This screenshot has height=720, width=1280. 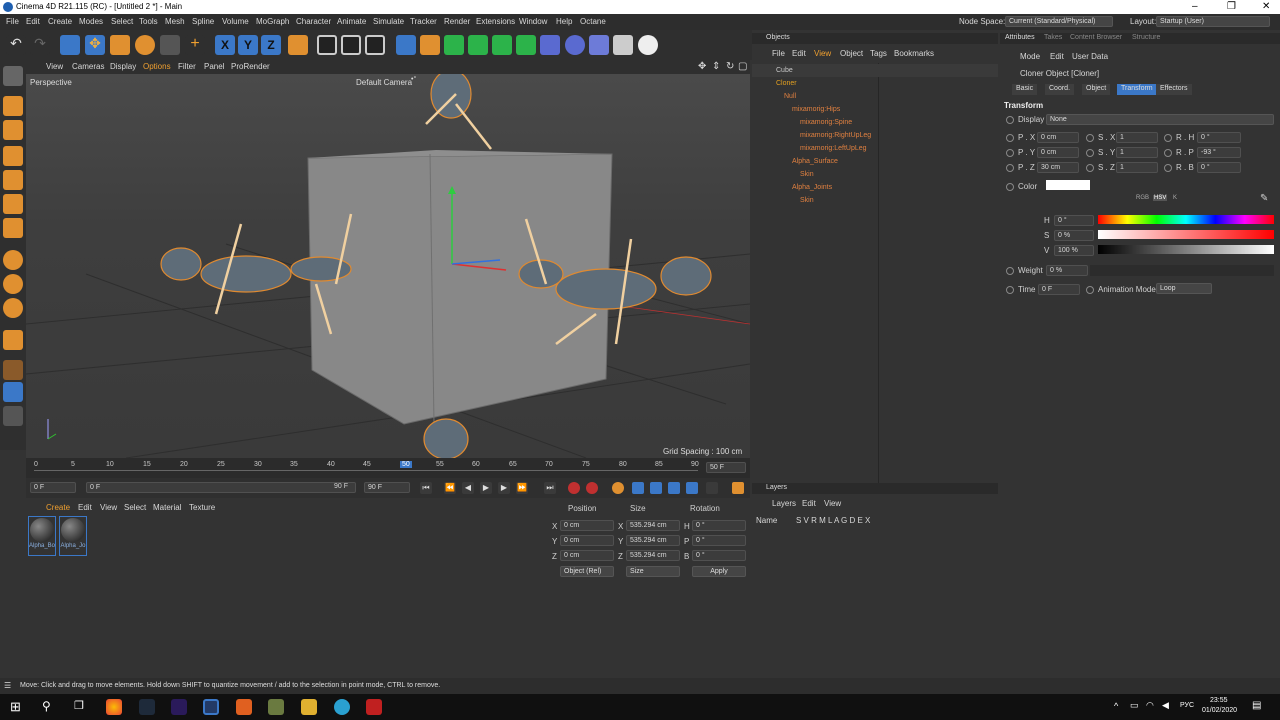 What do you see at coordinates (1059, 21) in the screenshot?
I see `node-space-select: Current (Standard/Physical)` at bounding box center [1059, 21].